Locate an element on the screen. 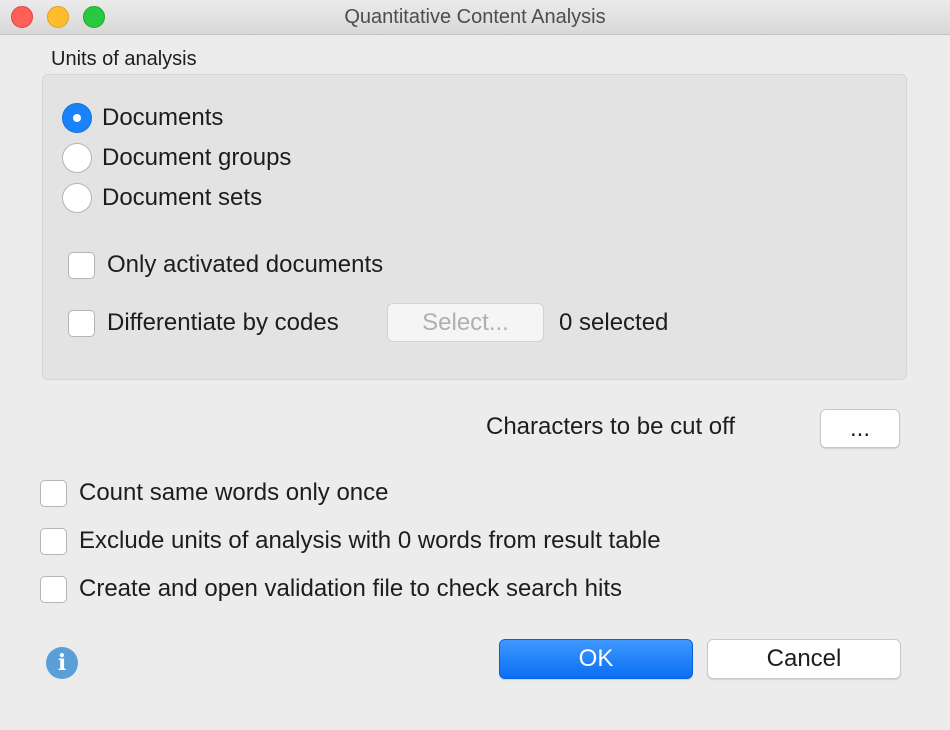 Image resolution: width=950 pixels, height=730 pixels. radio-button-selected is located at coordinates (77, 118).